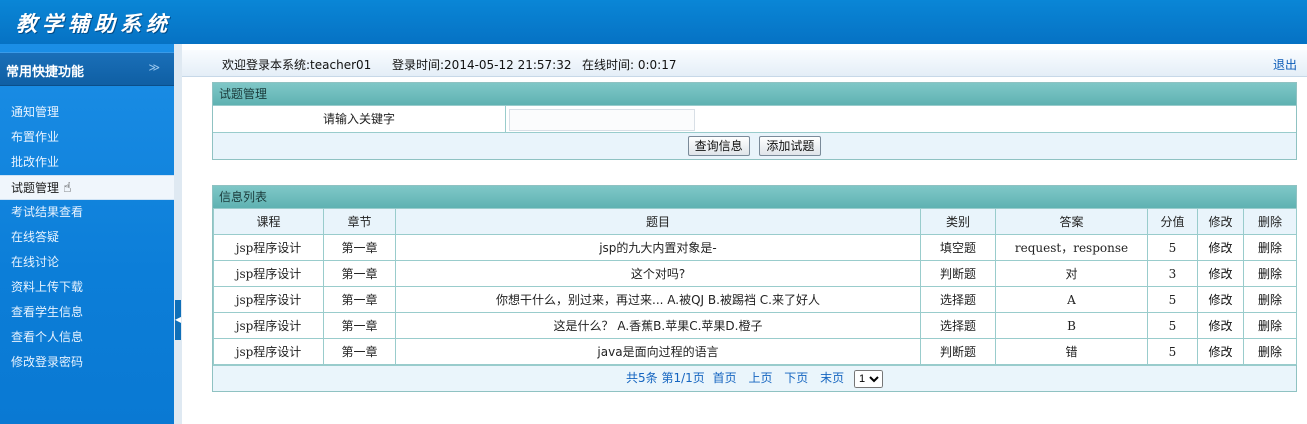 The width and height of the screenshot is (1307, 424). I want to click on button-row: 查询信息 添加试题, so click(754, 145).